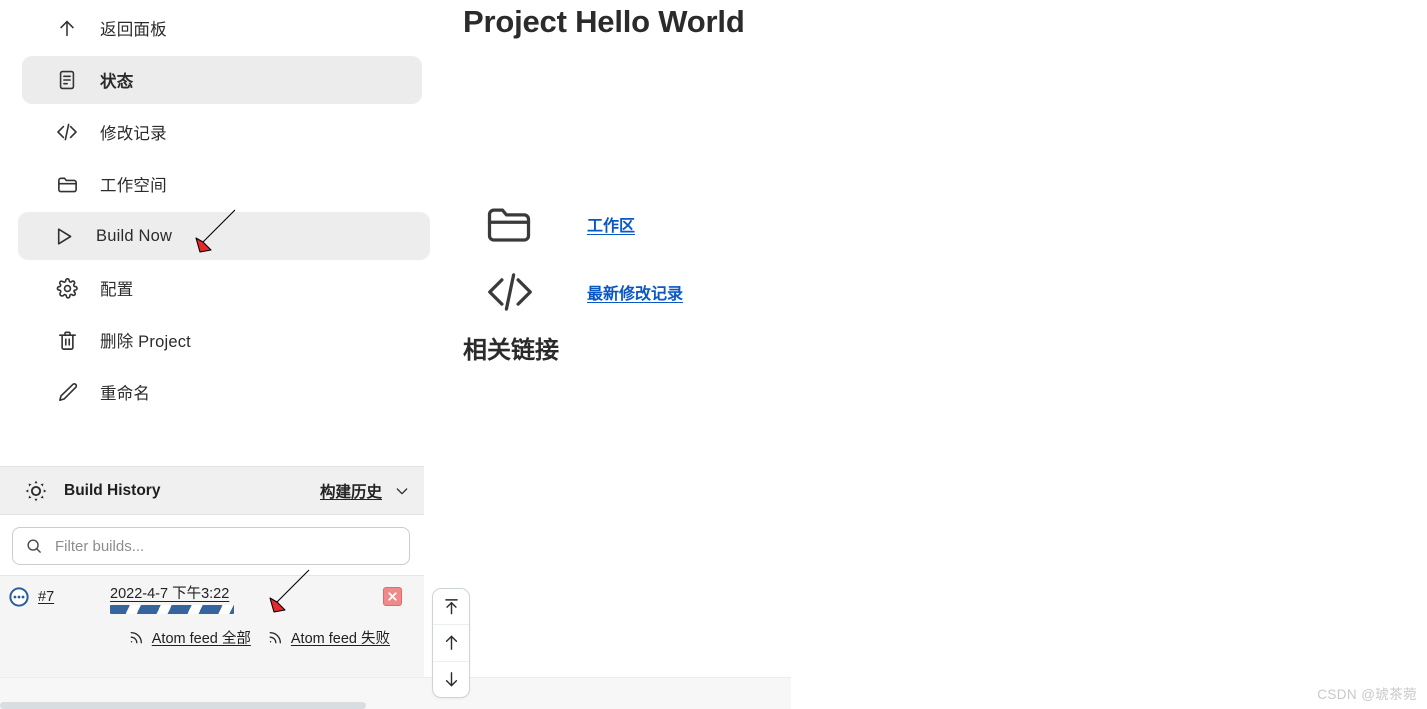  I want to click on sidebar-item-status: 状态, so click(222, 80).